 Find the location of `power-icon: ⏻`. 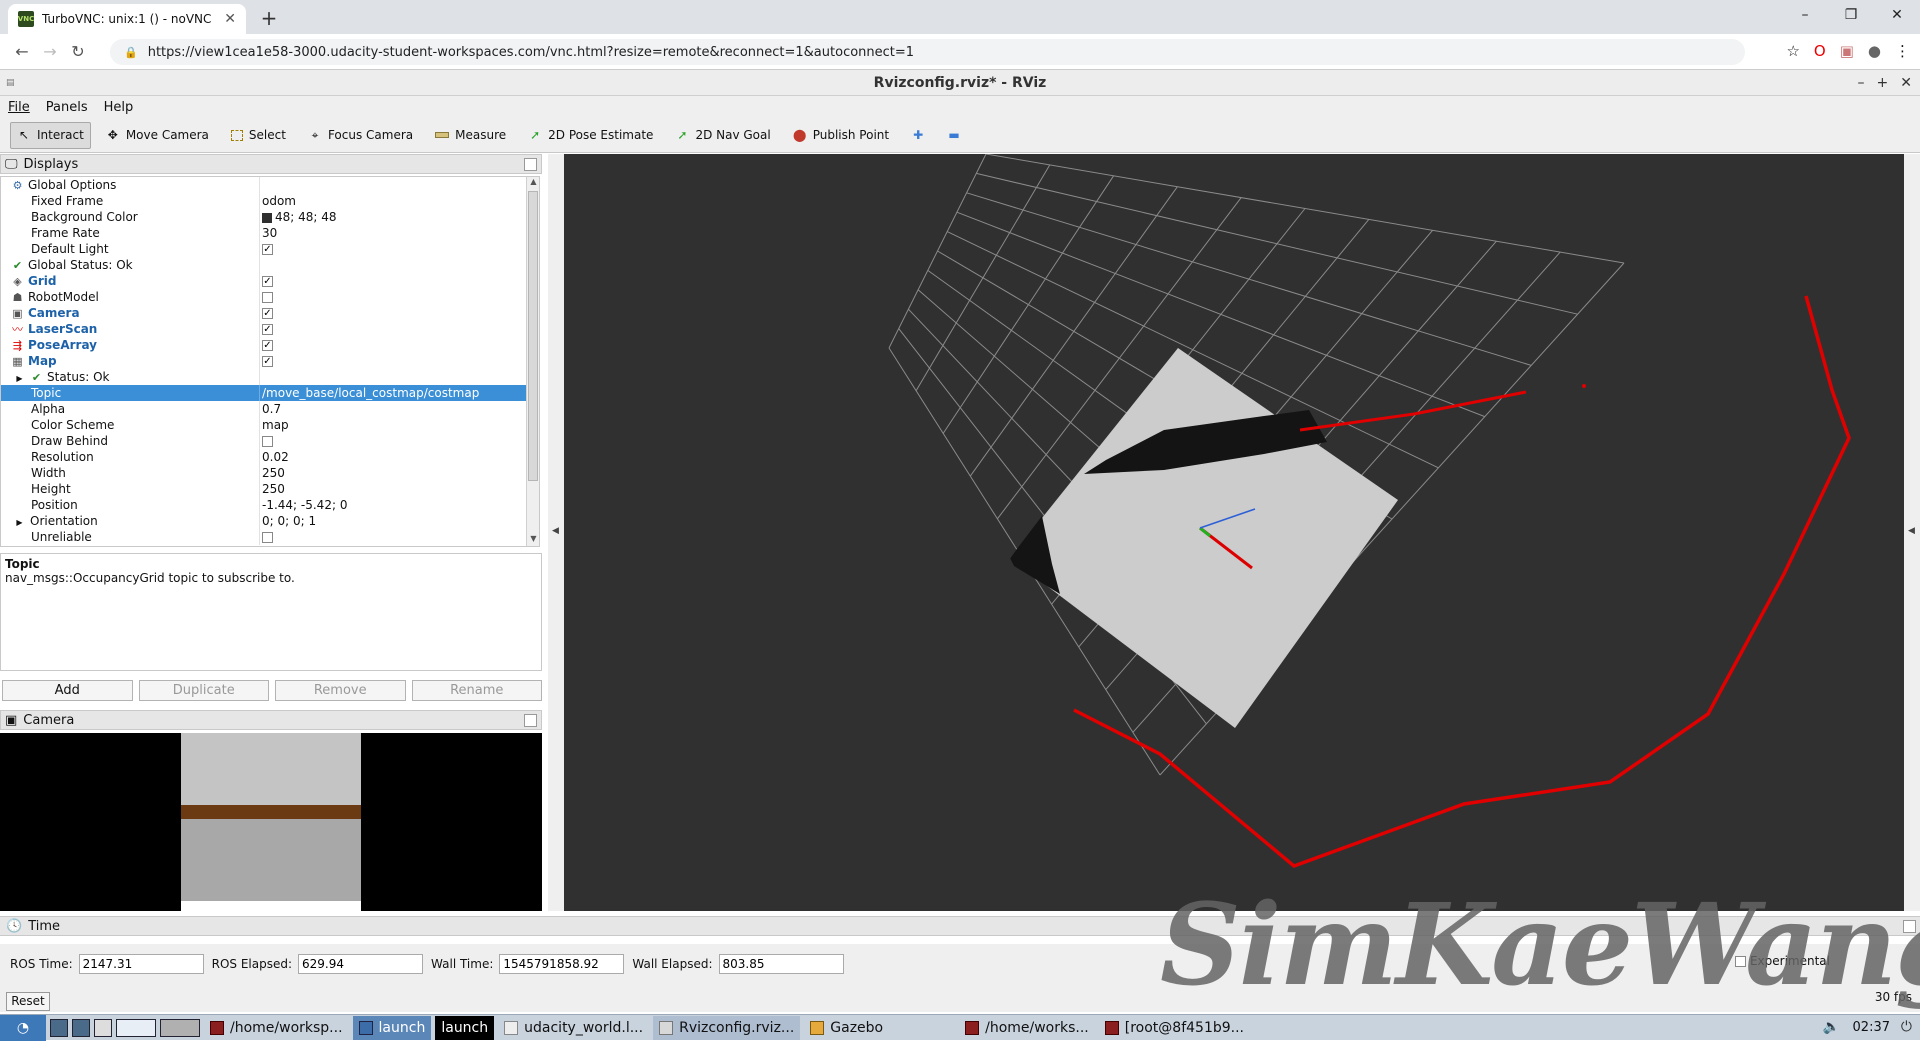

power-icon: ⏻ is located at coordinates (1906, 1027).